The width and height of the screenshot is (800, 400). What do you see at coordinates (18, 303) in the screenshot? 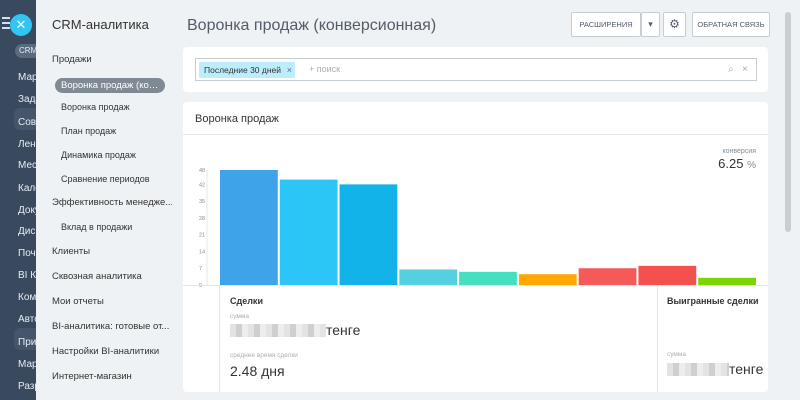
I see `rail-item: Ком` at bounding box center [18, 303].